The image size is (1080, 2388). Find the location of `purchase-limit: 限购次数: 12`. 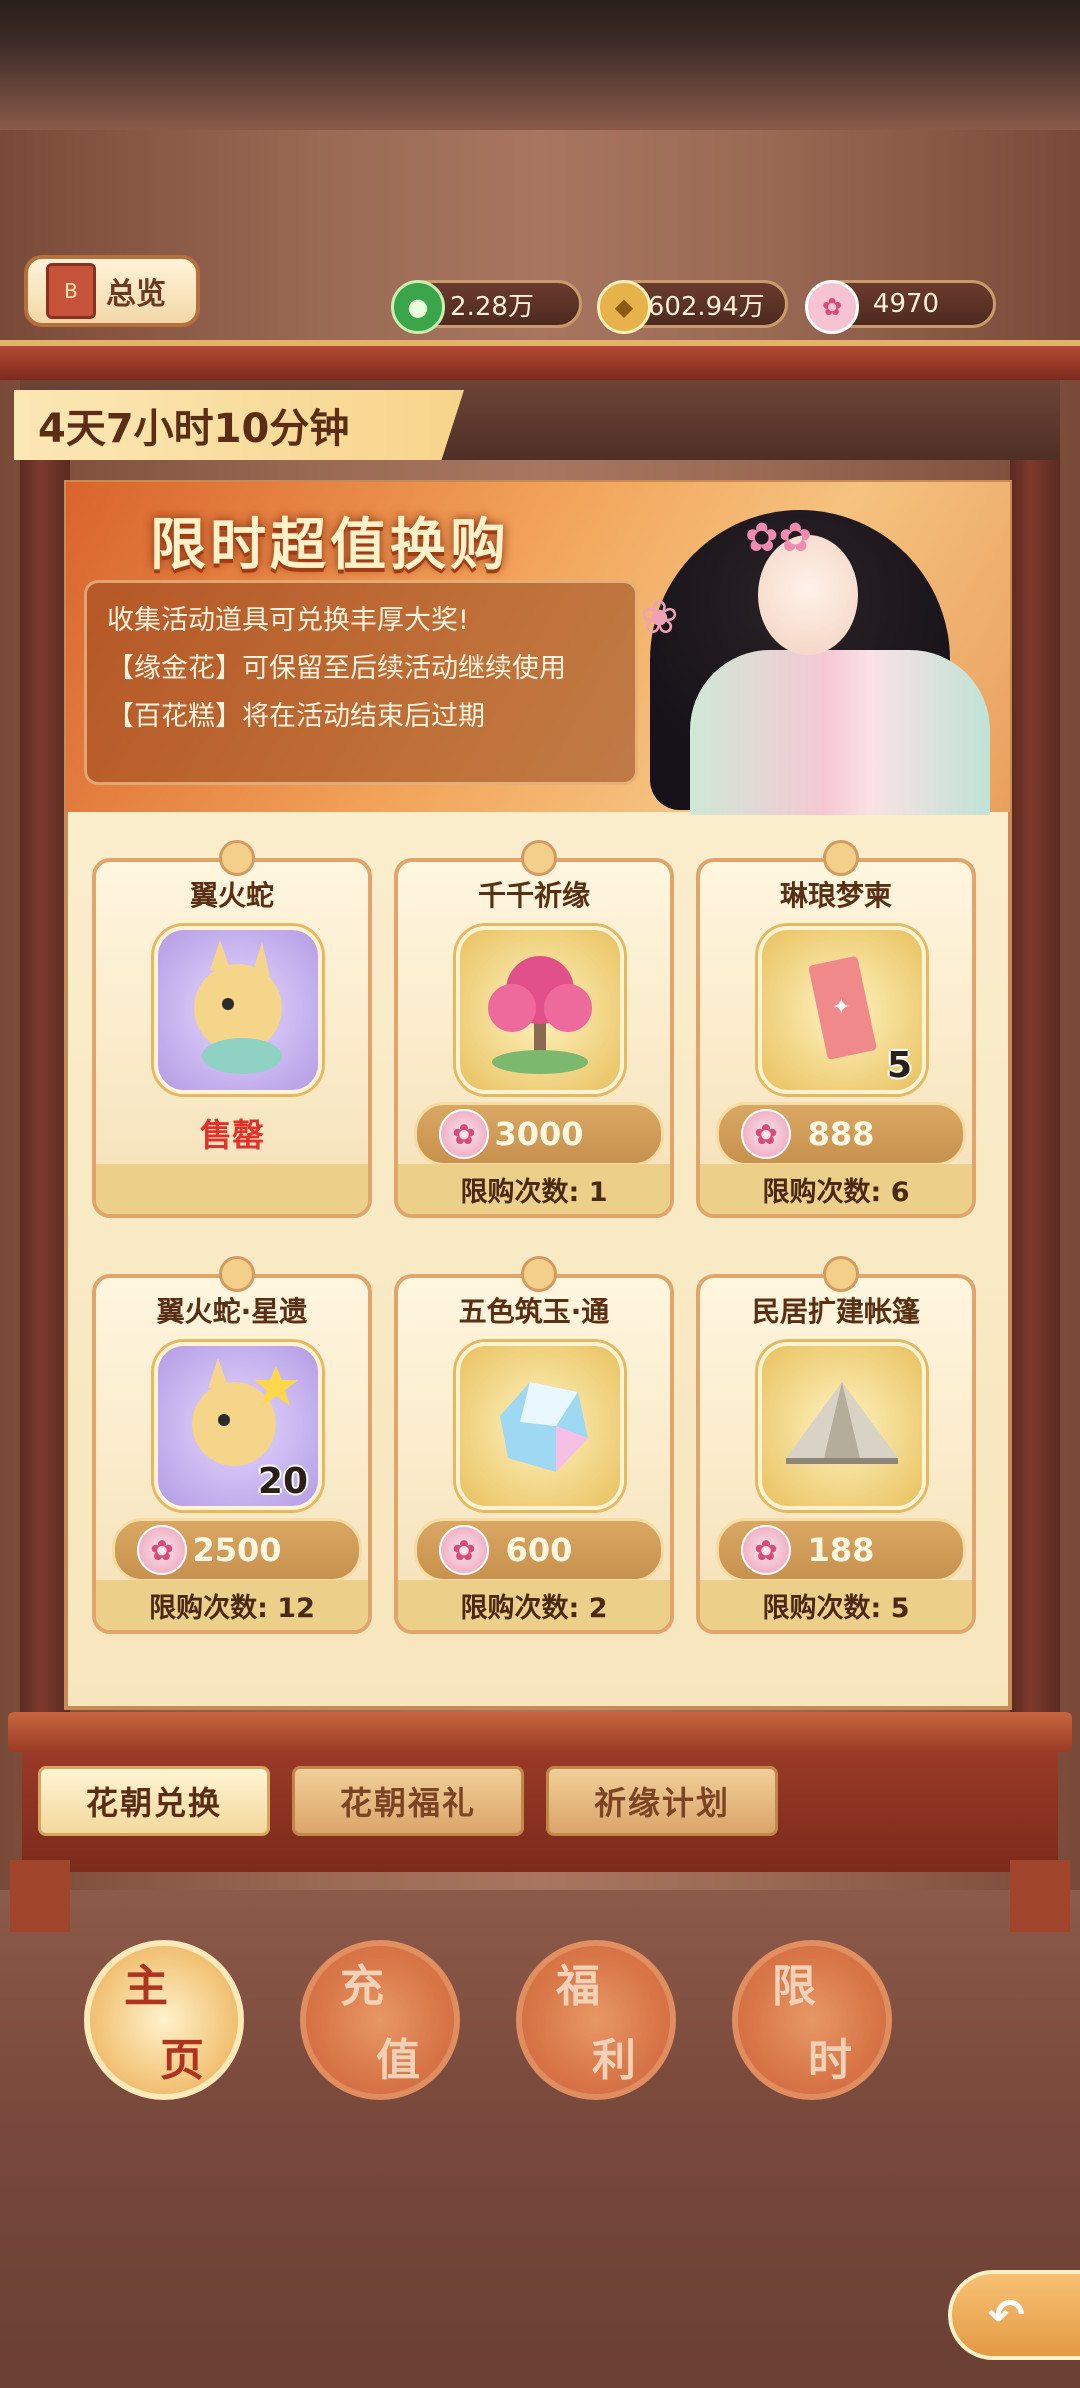

purchase-limit: 限购次数: 12 is located at coordinates (232, 1605).